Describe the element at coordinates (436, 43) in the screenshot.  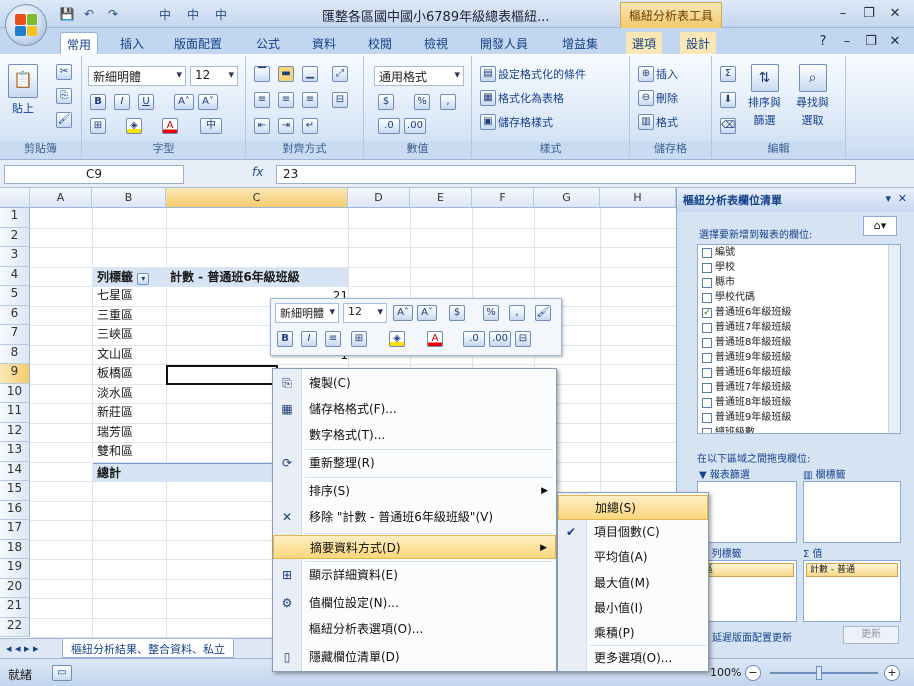
I see `tab-view: 檢視` at that location.